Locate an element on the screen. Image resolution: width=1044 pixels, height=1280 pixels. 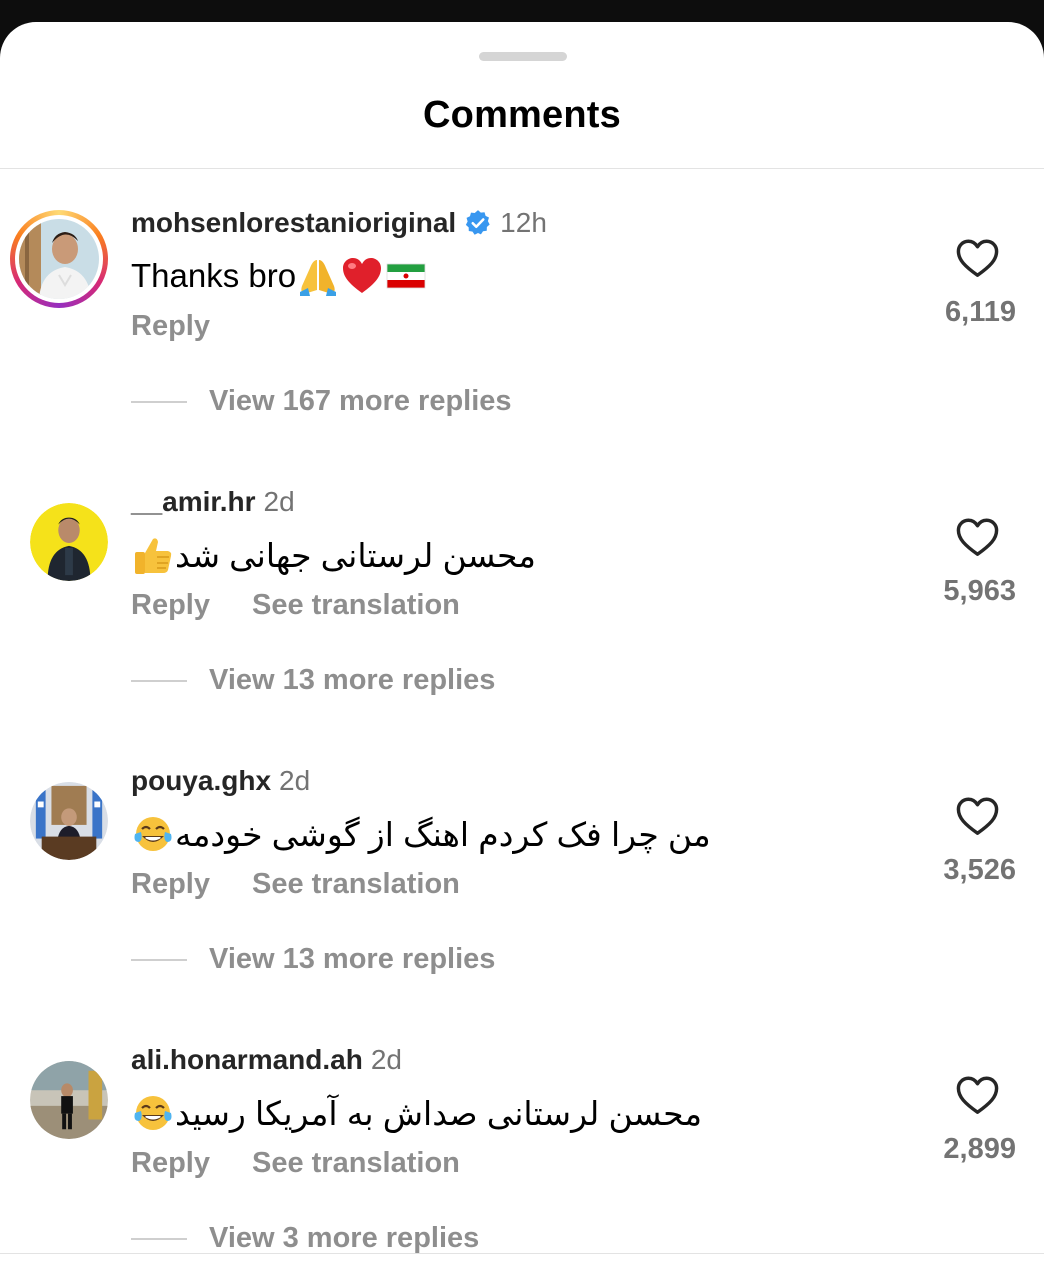
like-count: 2,899 is located at coordinates (979, 1149).